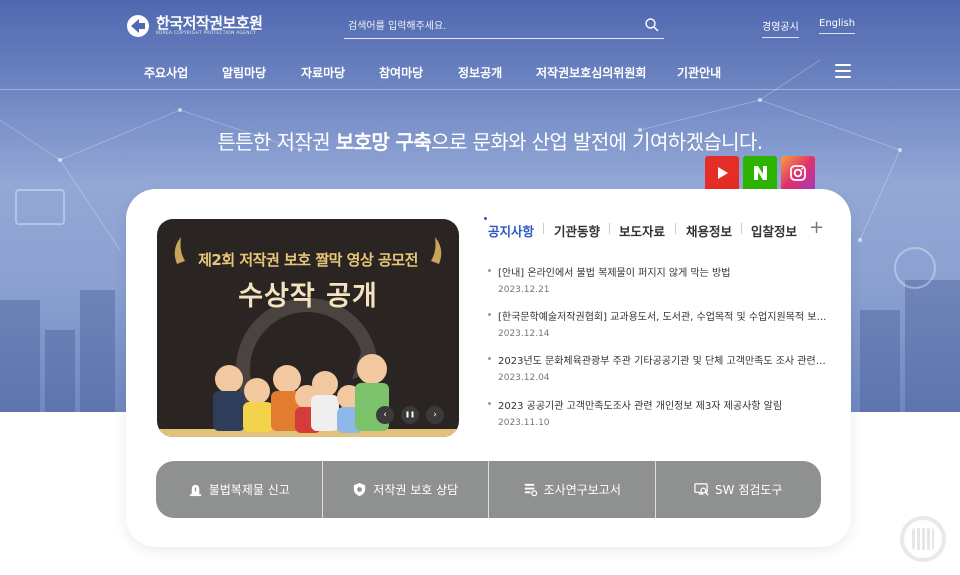 The image size is (960, 575). Describe the element at coordinates (774, 230) in the screenshot. I see `tab-bidding: 입찰정보` at that location.